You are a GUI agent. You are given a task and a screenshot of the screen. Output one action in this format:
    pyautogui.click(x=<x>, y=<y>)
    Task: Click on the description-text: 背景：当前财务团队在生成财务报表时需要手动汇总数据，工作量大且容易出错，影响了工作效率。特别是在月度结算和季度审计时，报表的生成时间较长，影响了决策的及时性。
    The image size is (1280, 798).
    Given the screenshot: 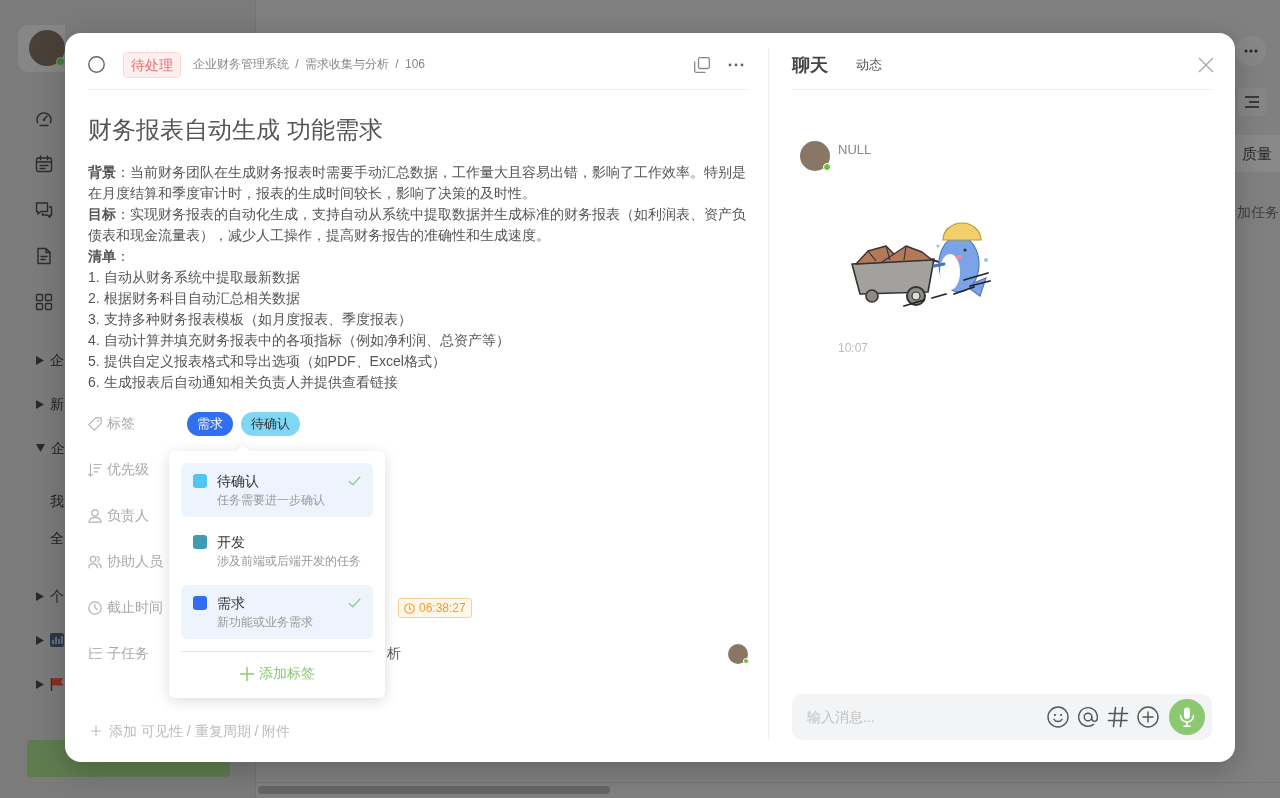 What is the action you would take?
    pyautogui.click(x=417, y=183)
    